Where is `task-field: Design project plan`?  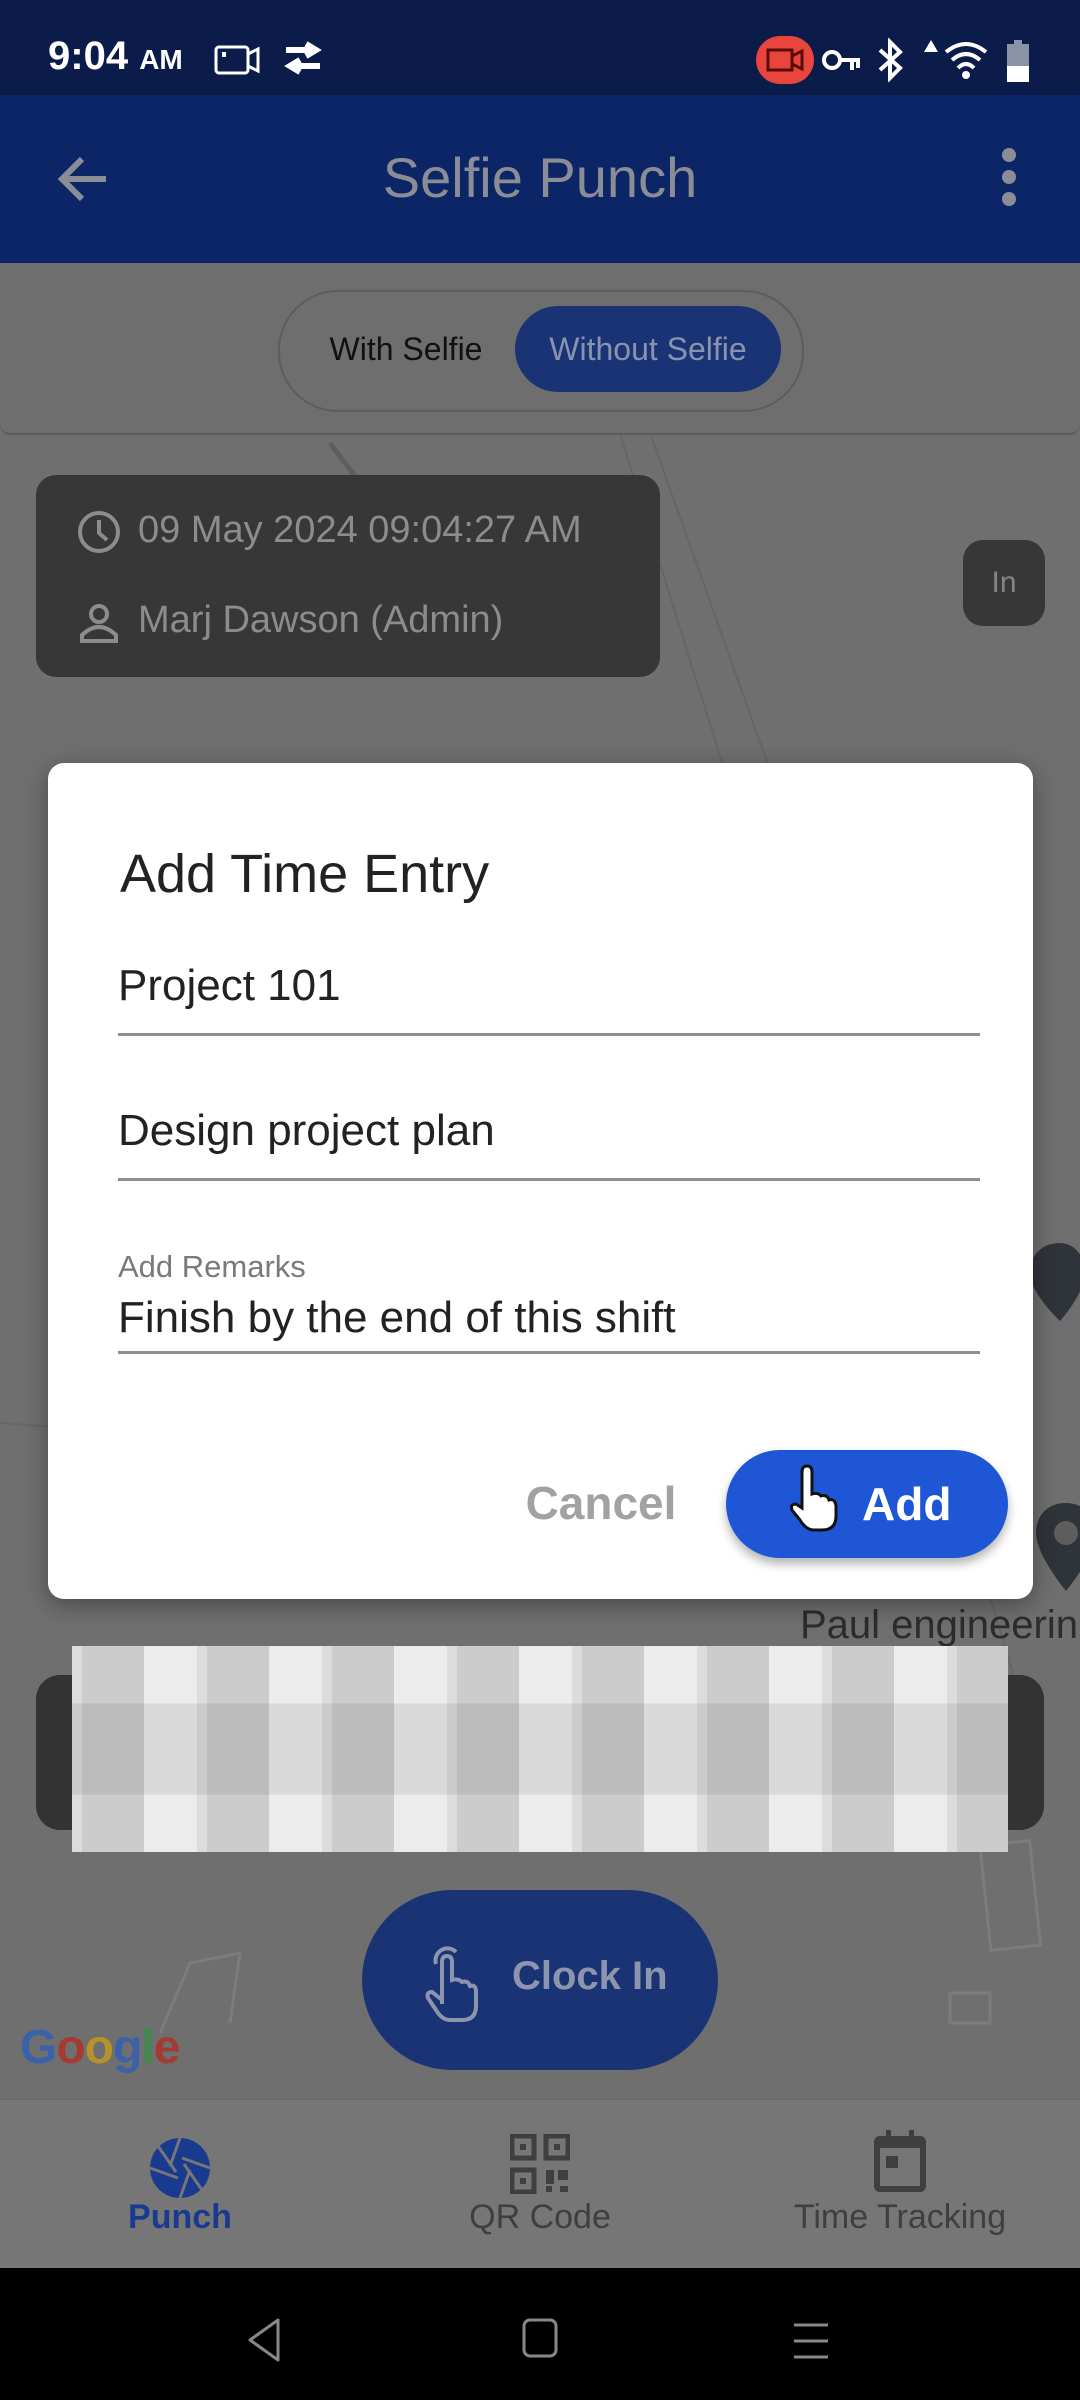 task-field: Design project plan is located at coordinates (549, 1139).